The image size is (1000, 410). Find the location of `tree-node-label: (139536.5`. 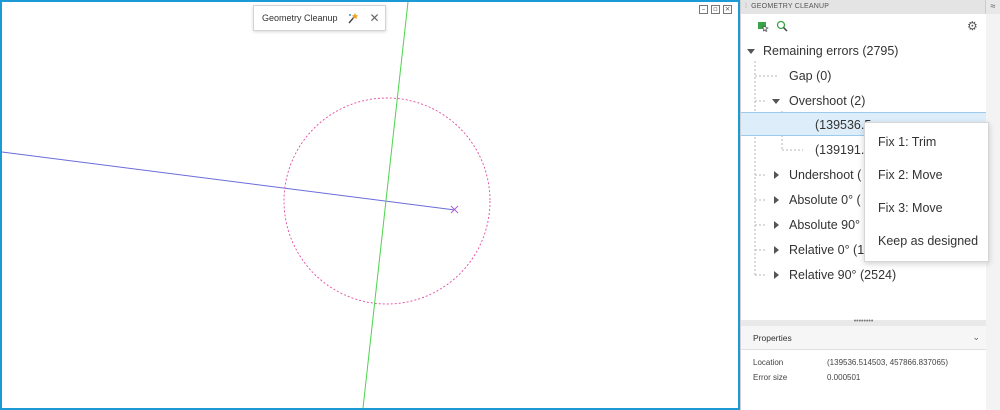

tree-node-label: (139536.5 is located at coordinates (843, 125).